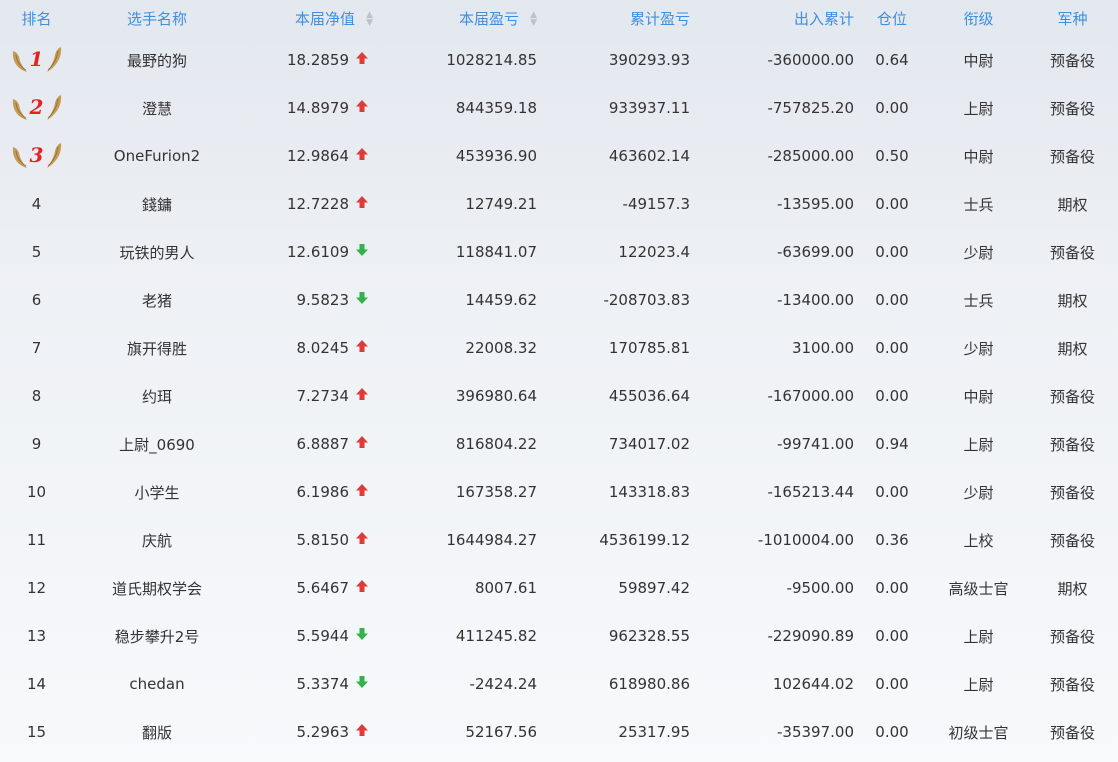 Image resolution: width=1118 pixels, height=762 pixels. What do you see at coordinates (36, 540) in the screenshot?
I see `rank-cell: 11` at bounding box center [36, 540].